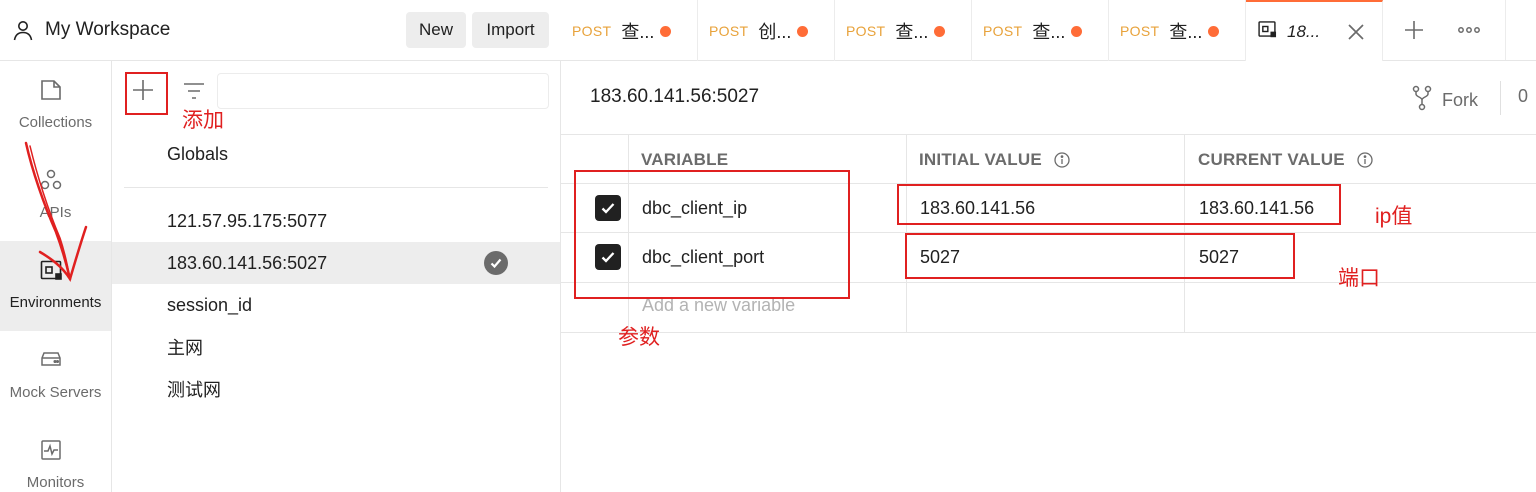 The width and height of the screenshot is (1536, 492). What do you see at coordinates (55, 482) in the screenshot?
I see `sidebar-item-label: Monitors` at bounding box center [55, 482].